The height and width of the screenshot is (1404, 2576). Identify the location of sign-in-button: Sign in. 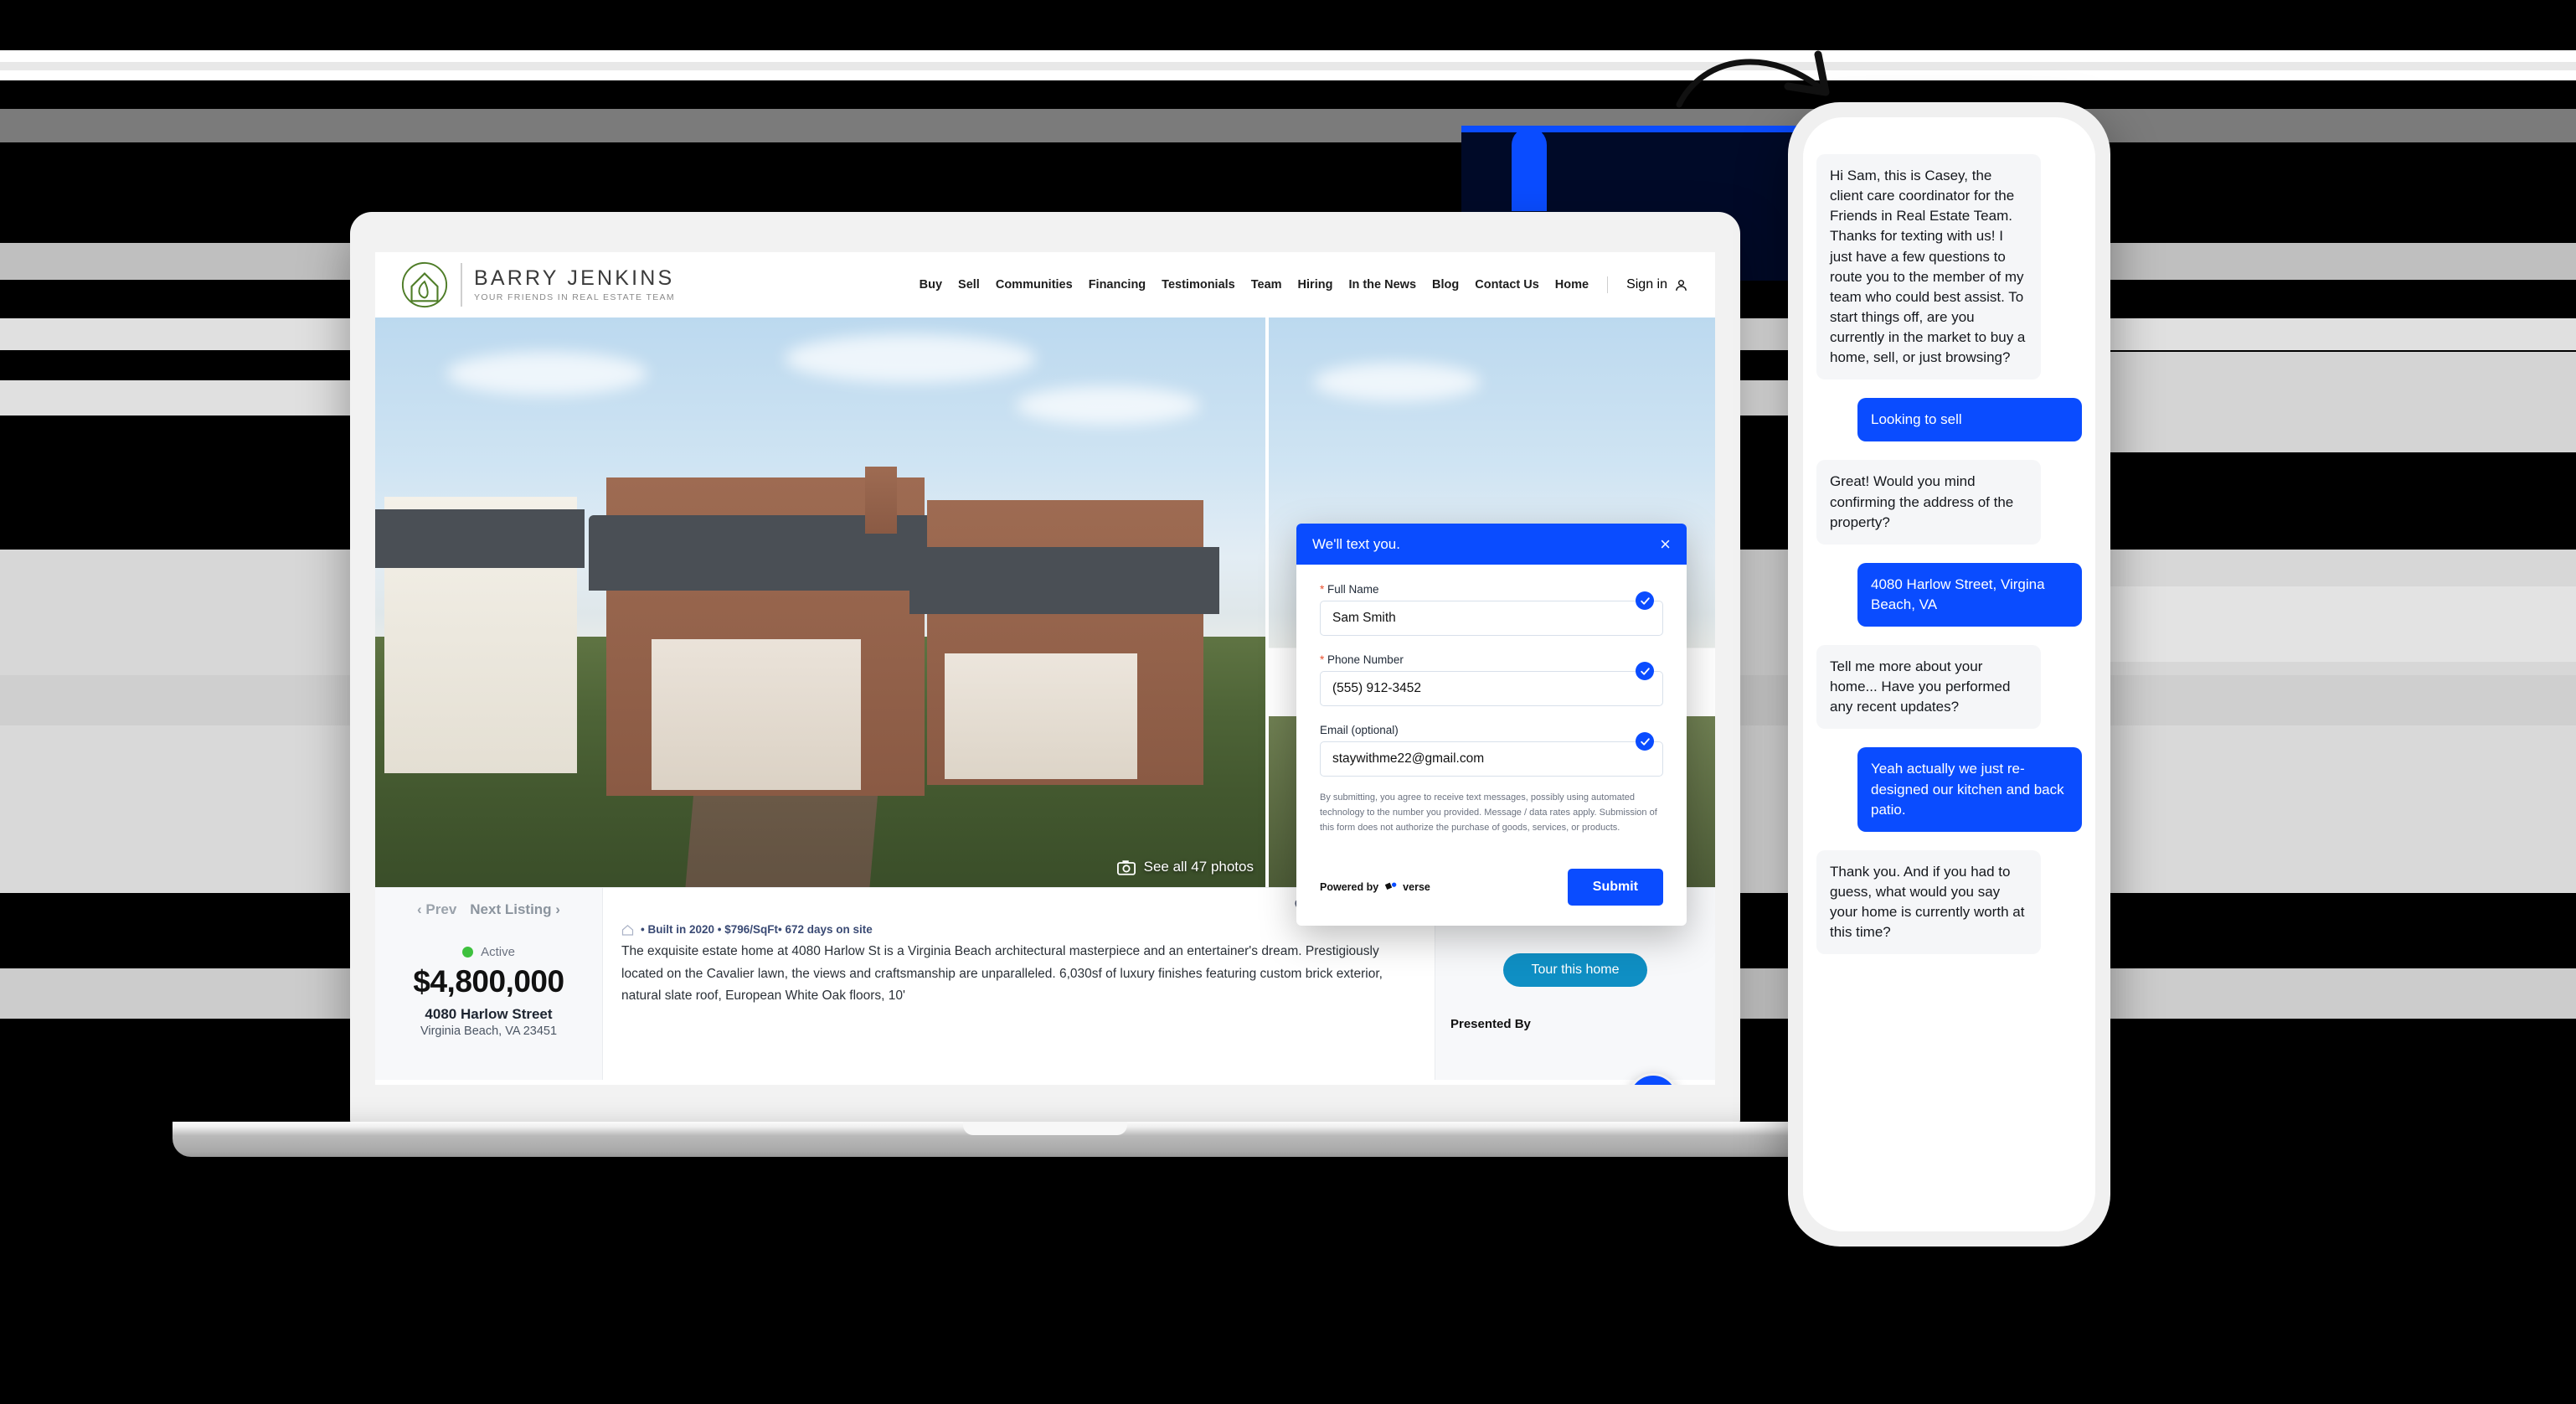
(1657, 284).